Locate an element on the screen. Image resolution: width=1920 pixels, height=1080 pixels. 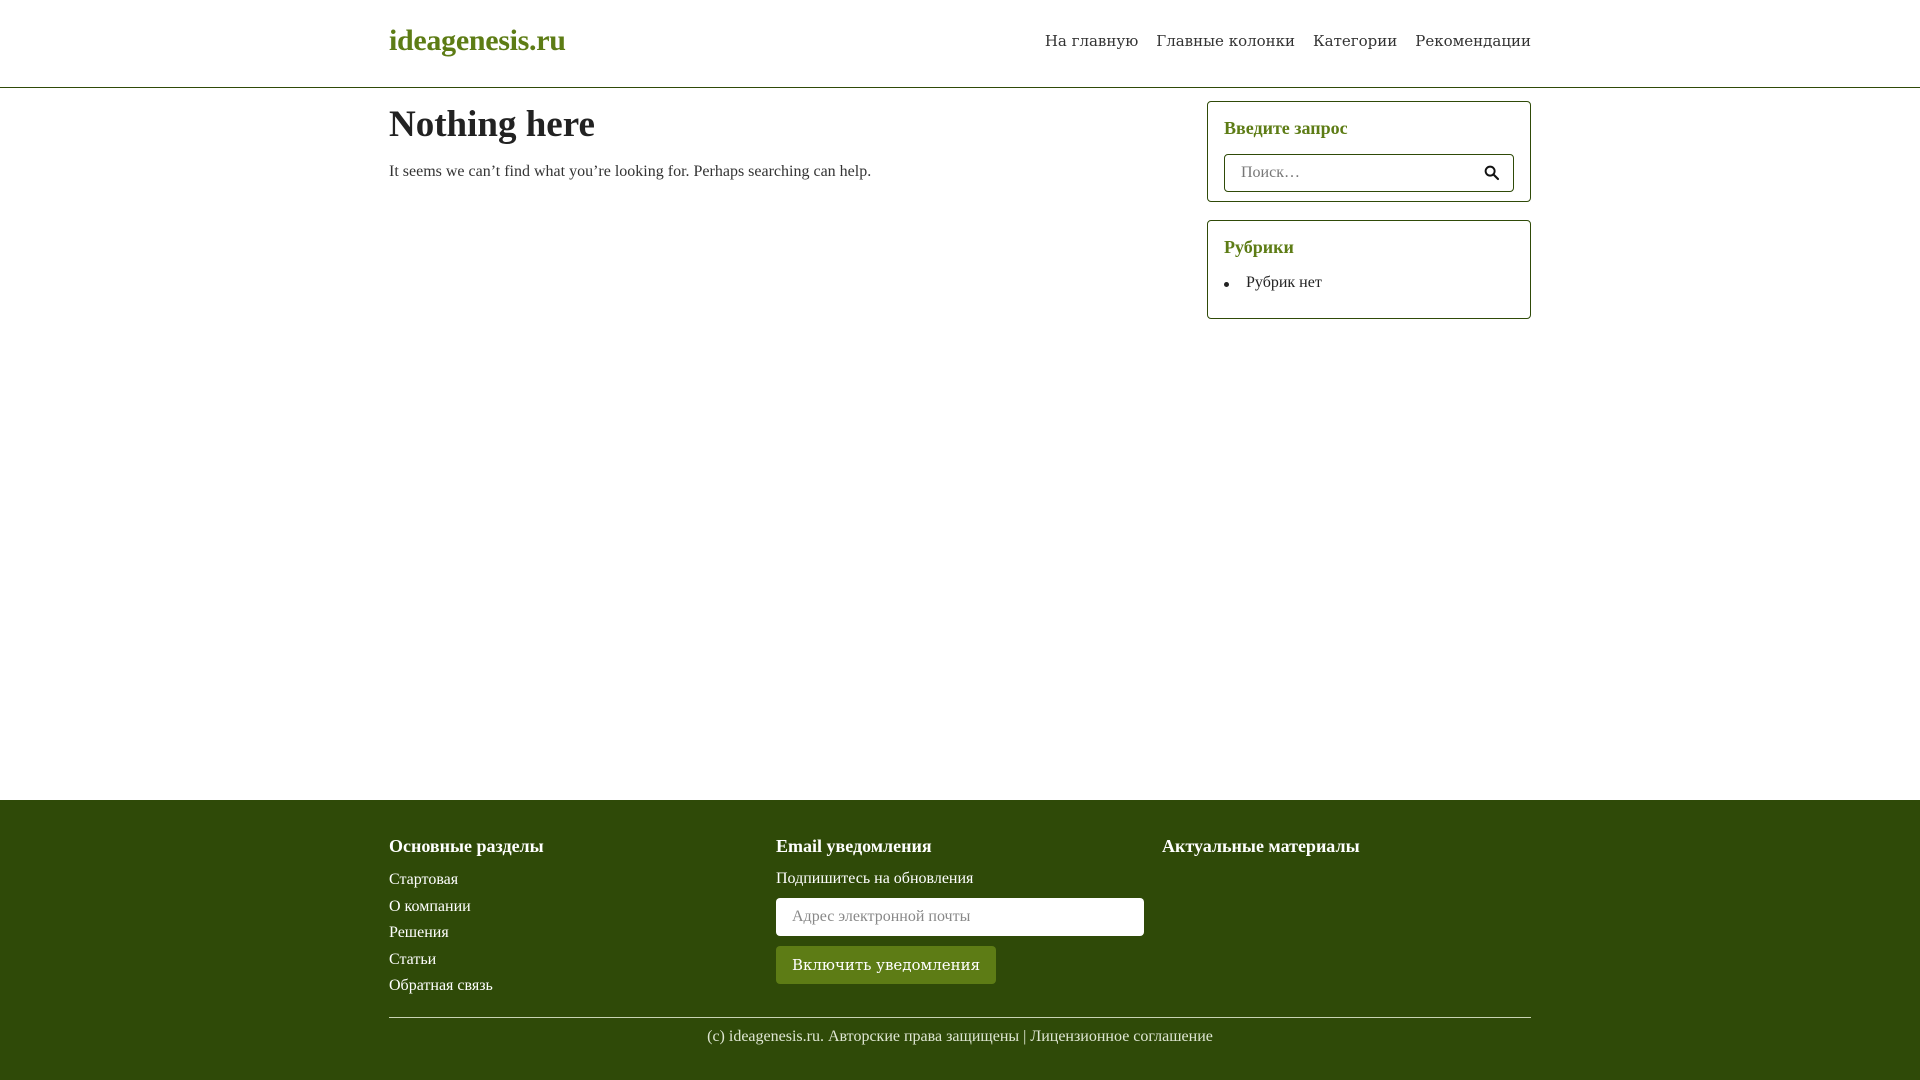
categories-list: Рубрик нет is located at coordinates (1369, 283).